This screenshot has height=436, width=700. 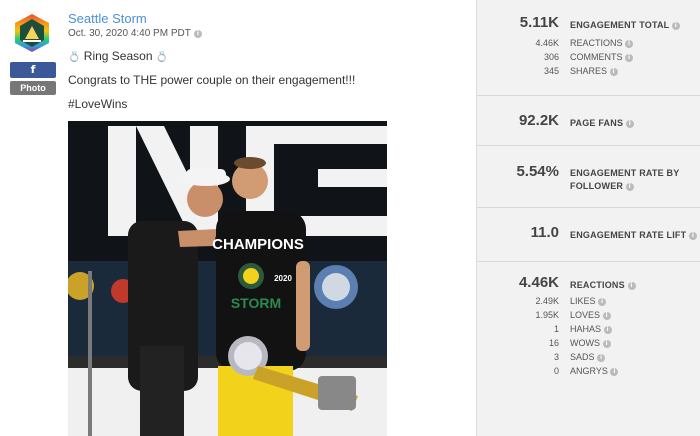 I want to click on page-fans-label-text: PAGE FANS, so click(x=597, y=123).